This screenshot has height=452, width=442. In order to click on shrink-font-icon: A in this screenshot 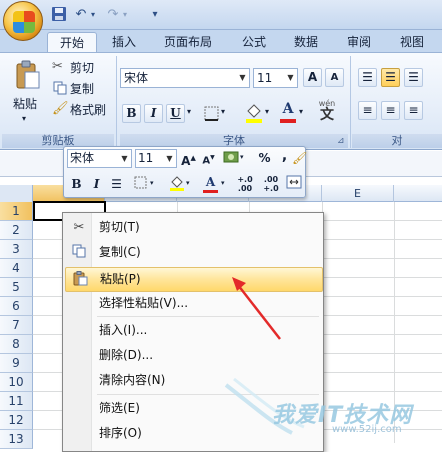, I will do `click(334, 77)`.